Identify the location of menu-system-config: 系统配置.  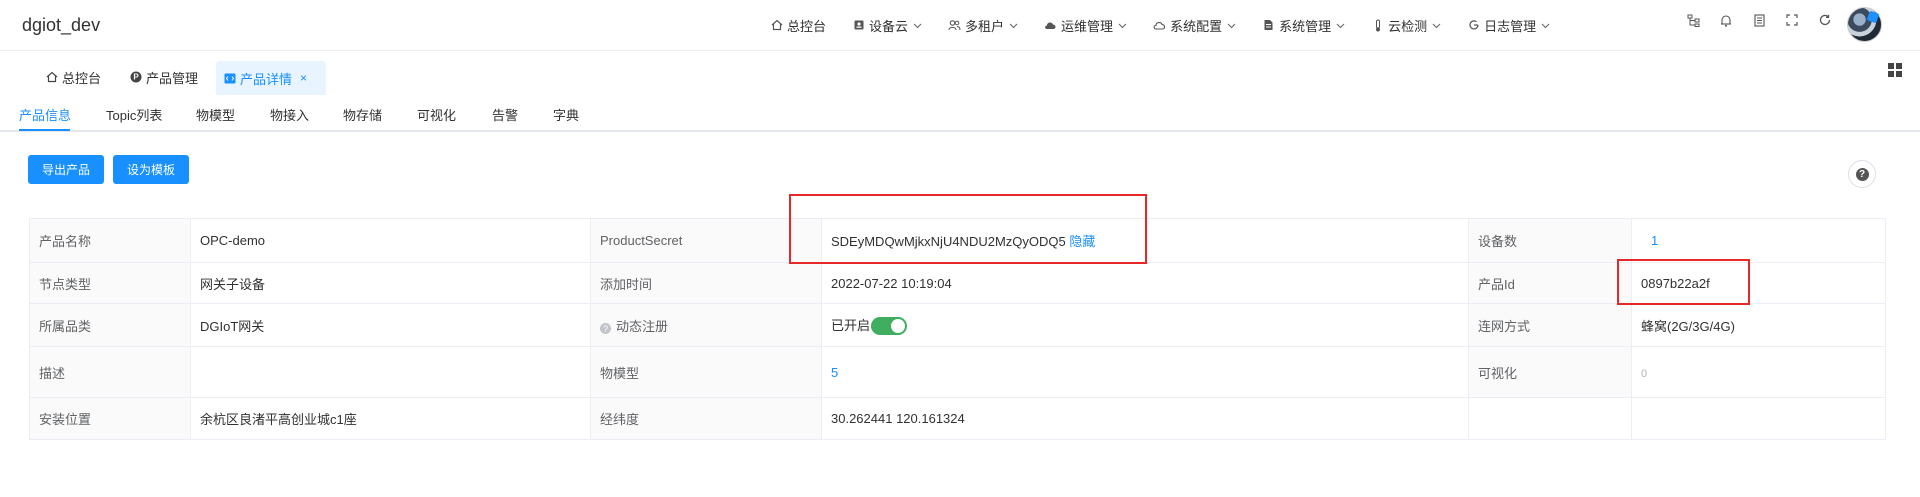
(1194, 25).